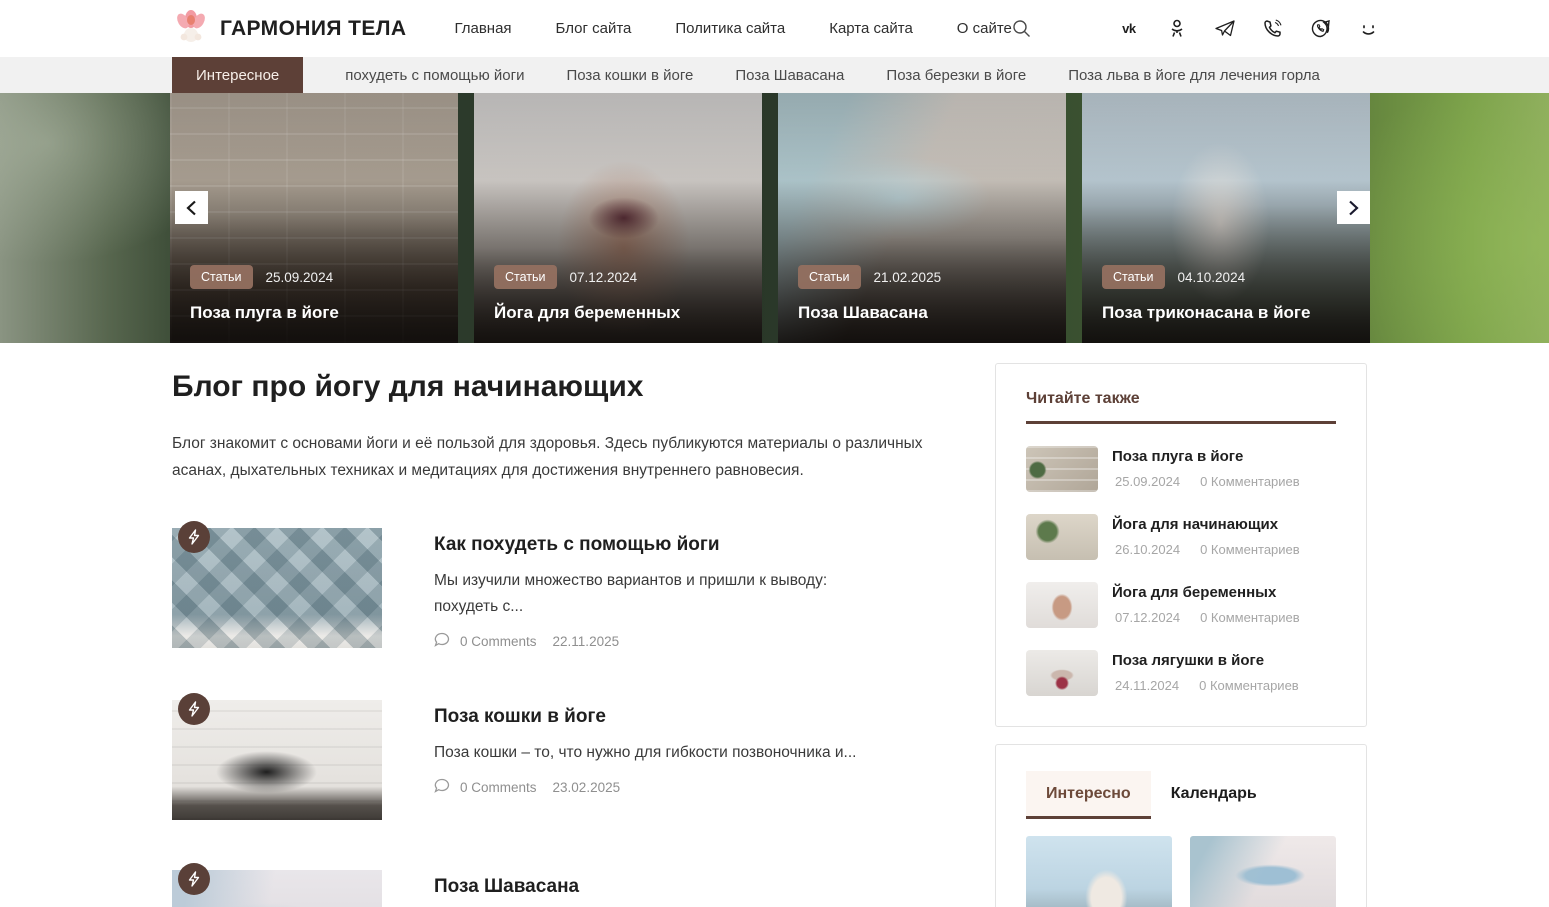  I want to click on slide-date: 07.12.2024, so click(603, 277).